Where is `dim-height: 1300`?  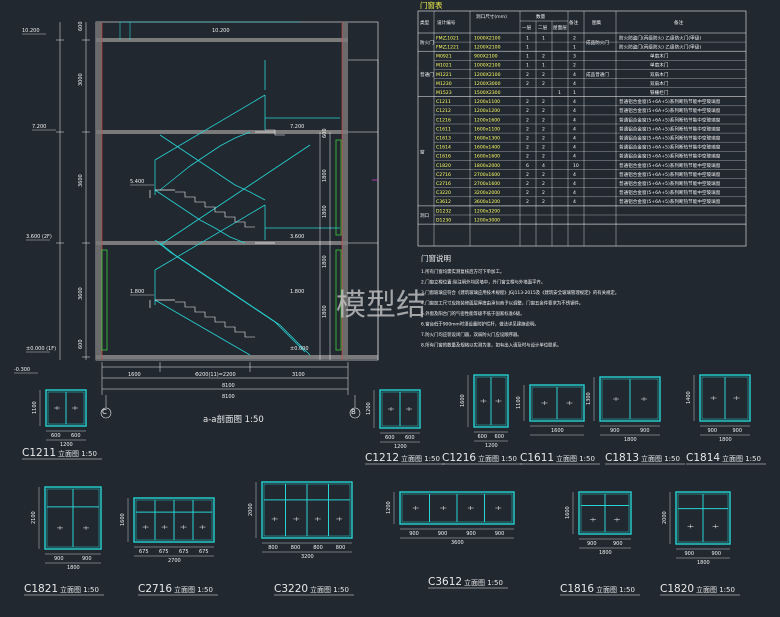 dim-height: 1300 is located at coordinates (589, 398).